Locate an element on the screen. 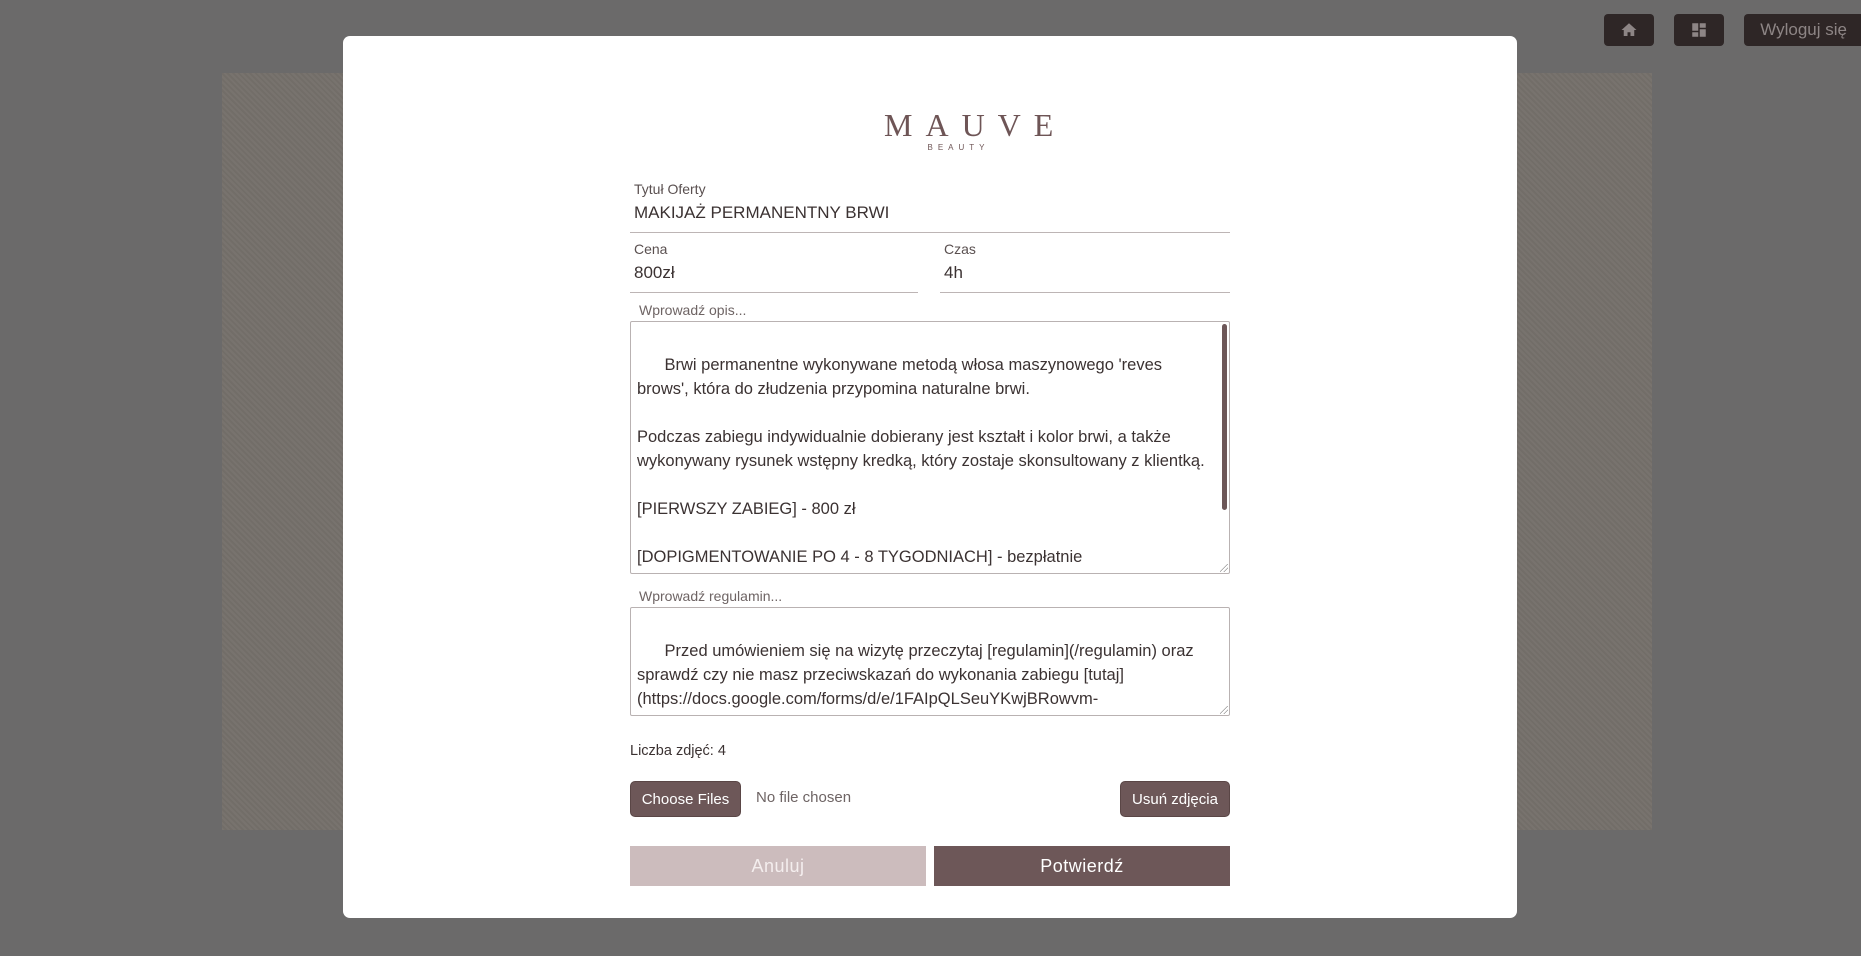 This screenshot has width=1861, height=956. mauve-beauty-logo: MAUVE BEAUTY is located at coordinates (969, 129).